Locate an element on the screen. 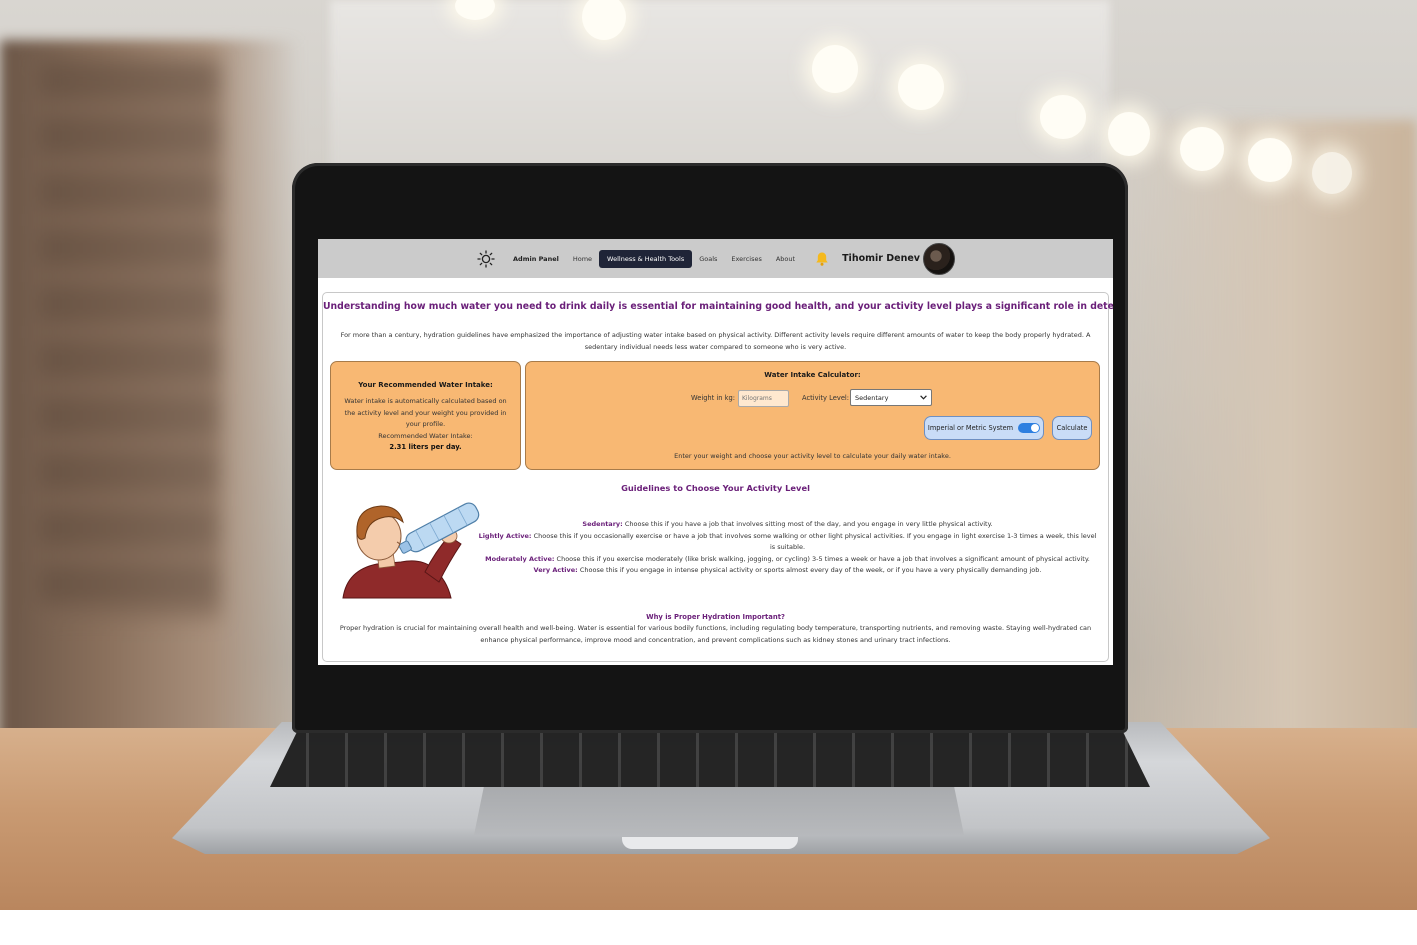  activity-selected-value: Sedentary is located at coordinates (872, 397).